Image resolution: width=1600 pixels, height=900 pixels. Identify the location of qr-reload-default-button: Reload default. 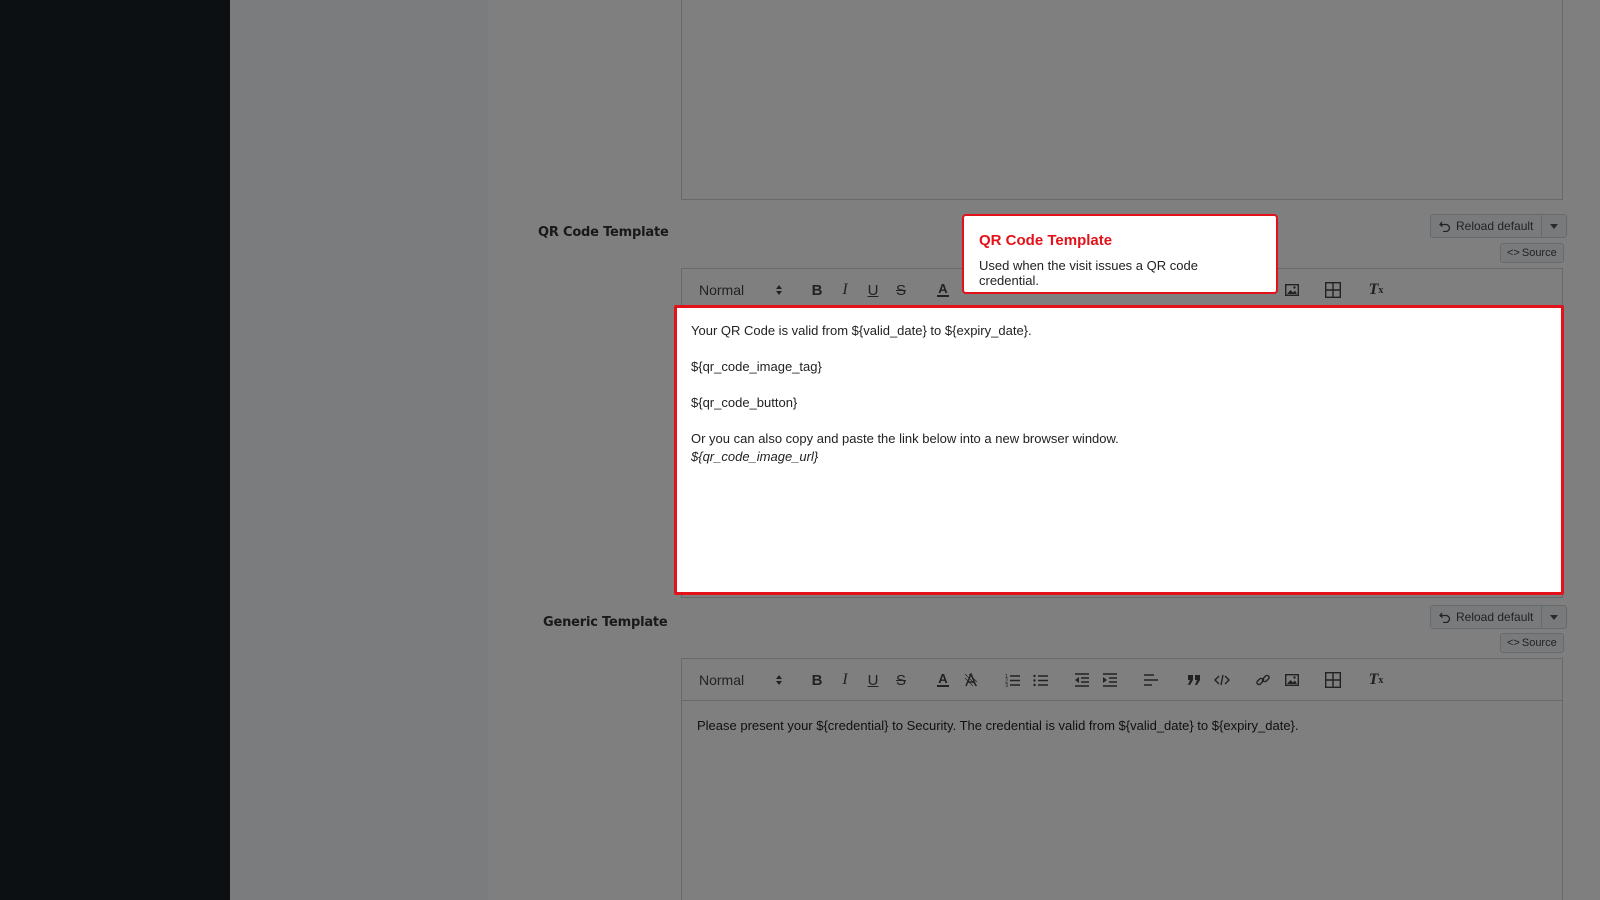
(1487, 226).